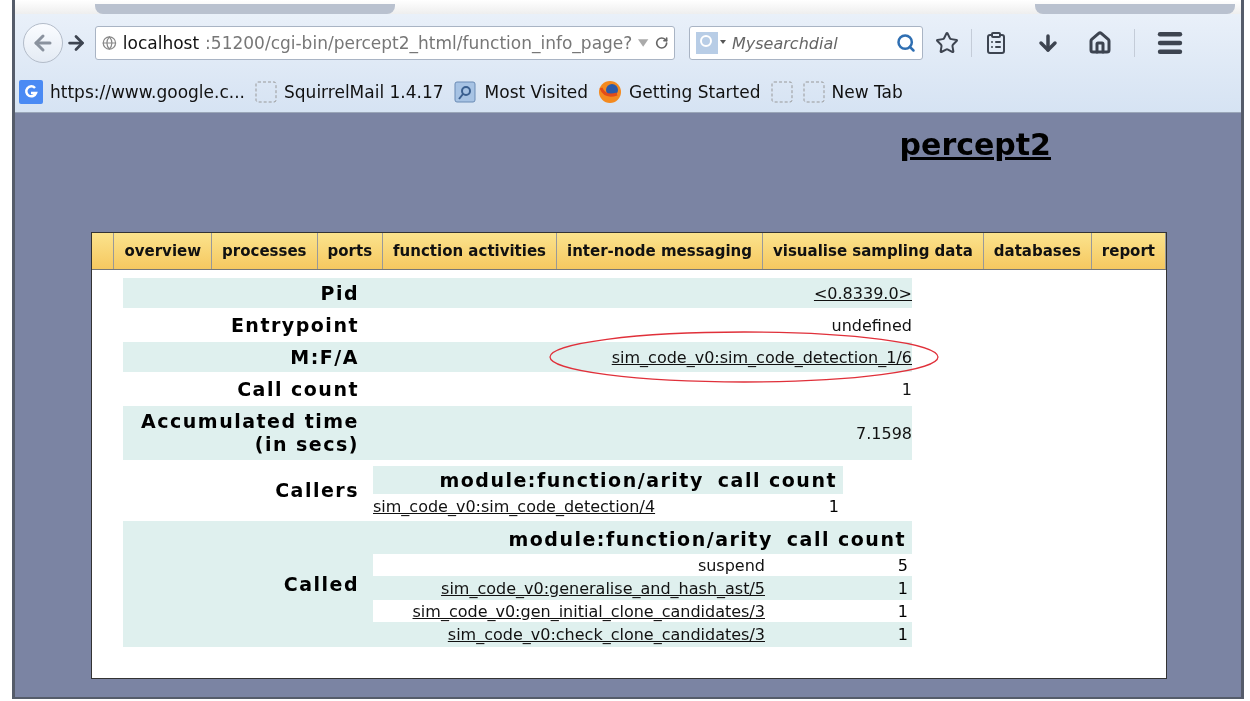 The image size is (1250, 701). What do you see at coordinates (109, 43) in the screenshot?
I see `globe-icon` at bounding box center [109, 43].